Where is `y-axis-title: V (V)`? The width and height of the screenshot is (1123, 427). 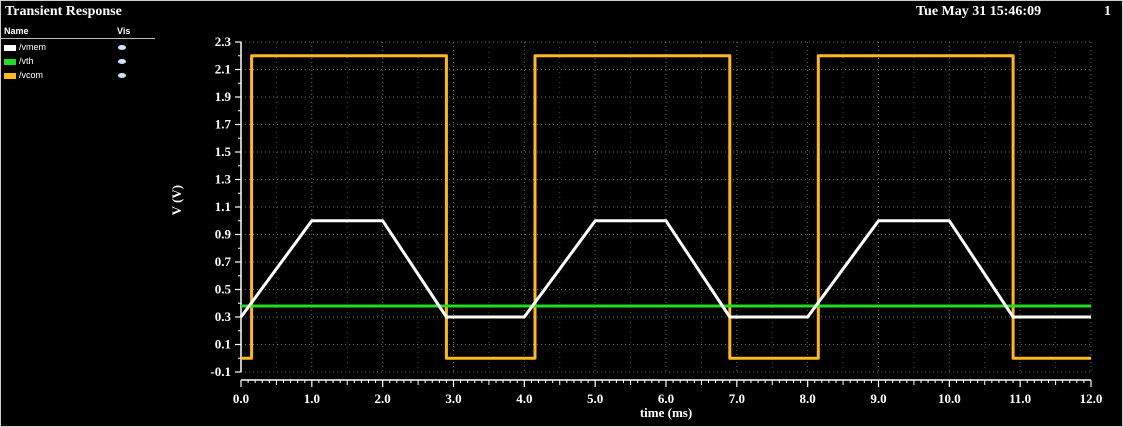
y-axis-title: V (V) is located at coordinates (176, 200).